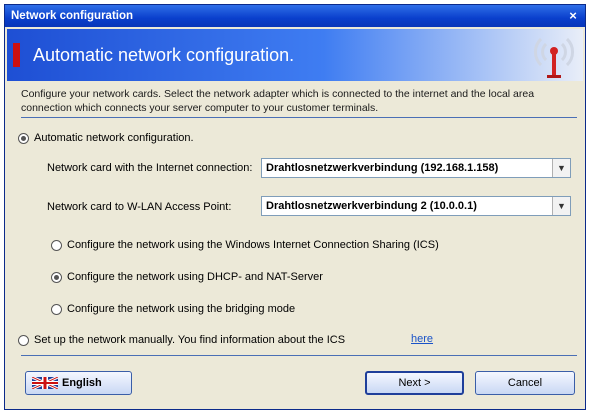  I want to click on method-dhcp-nat-radio, so click(56, 277).